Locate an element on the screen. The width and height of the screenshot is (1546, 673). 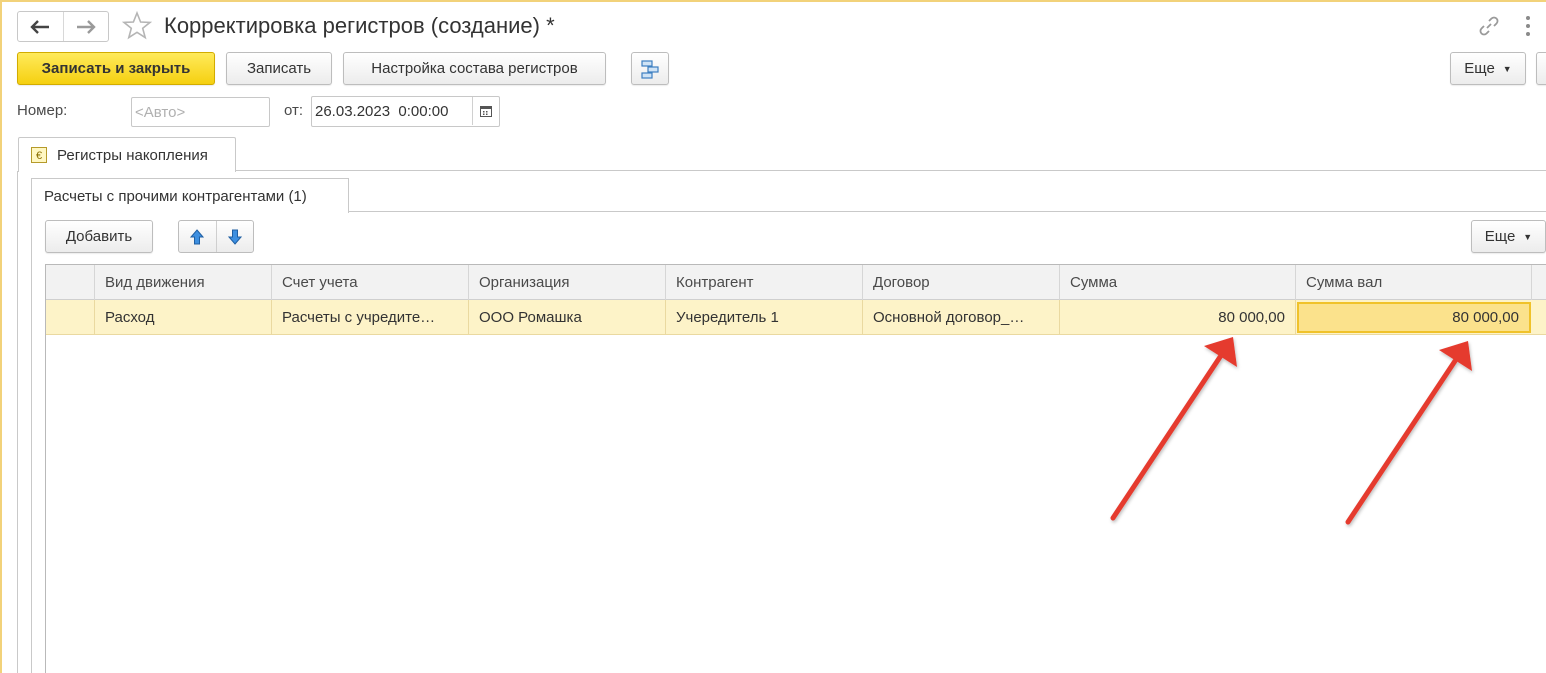
arrow-left-icon is located at coordinates (40, 26).